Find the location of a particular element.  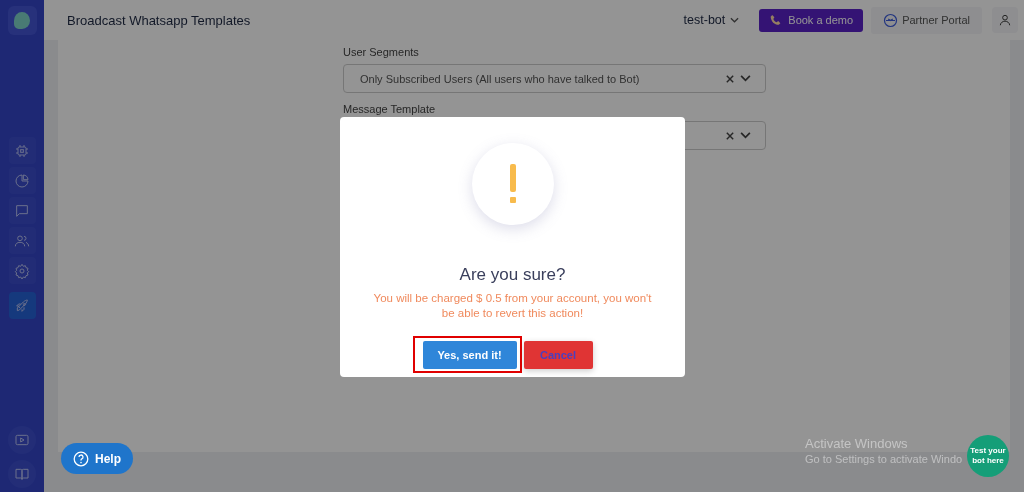

page-title: Broadcast Whatsapp Templates is located at coordinates (159, 20).